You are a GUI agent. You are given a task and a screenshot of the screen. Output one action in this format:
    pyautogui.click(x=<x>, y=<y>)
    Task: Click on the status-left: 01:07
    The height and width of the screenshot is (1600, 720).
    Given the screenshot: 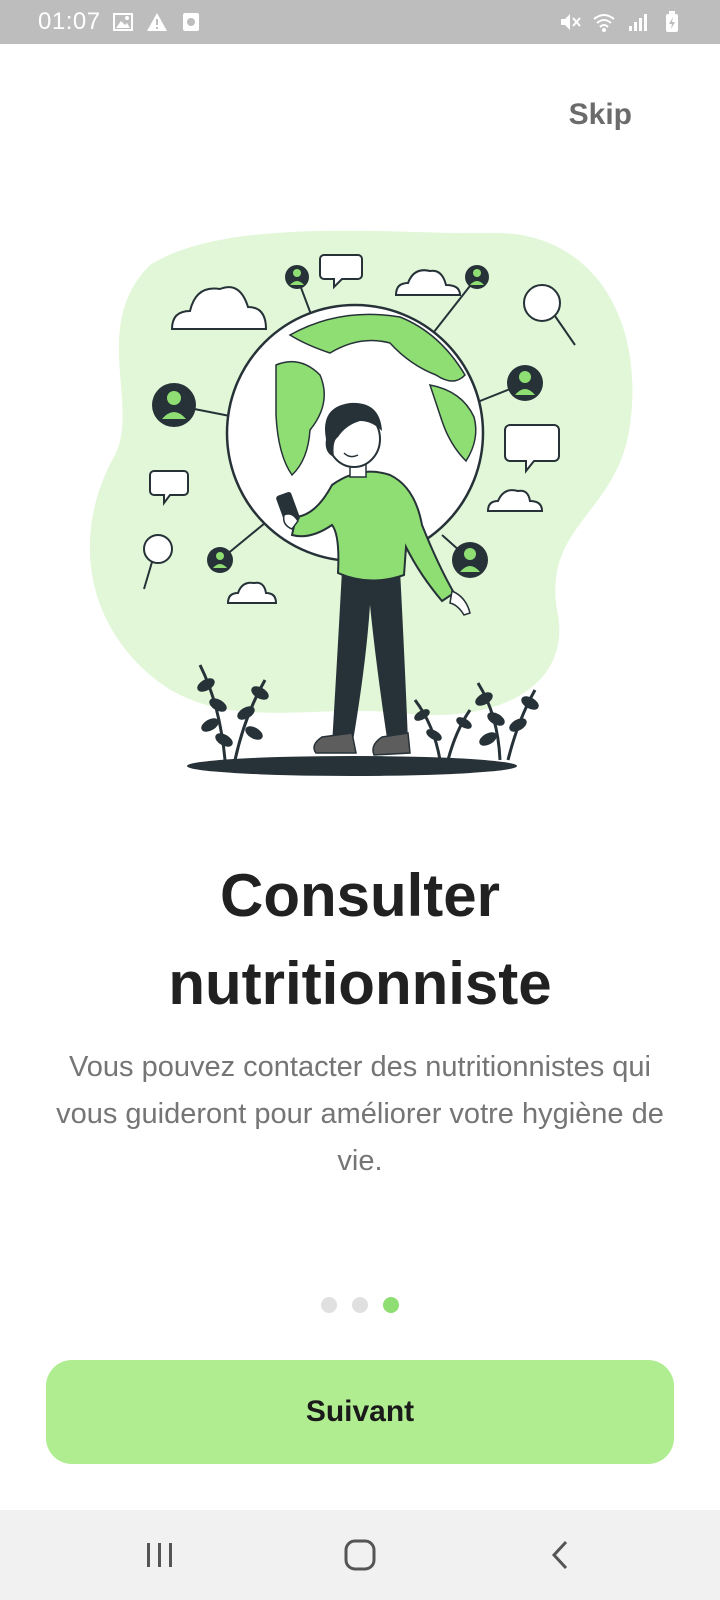 What is the action you would take?
    pyautogui.click(x=120, y=22)
    